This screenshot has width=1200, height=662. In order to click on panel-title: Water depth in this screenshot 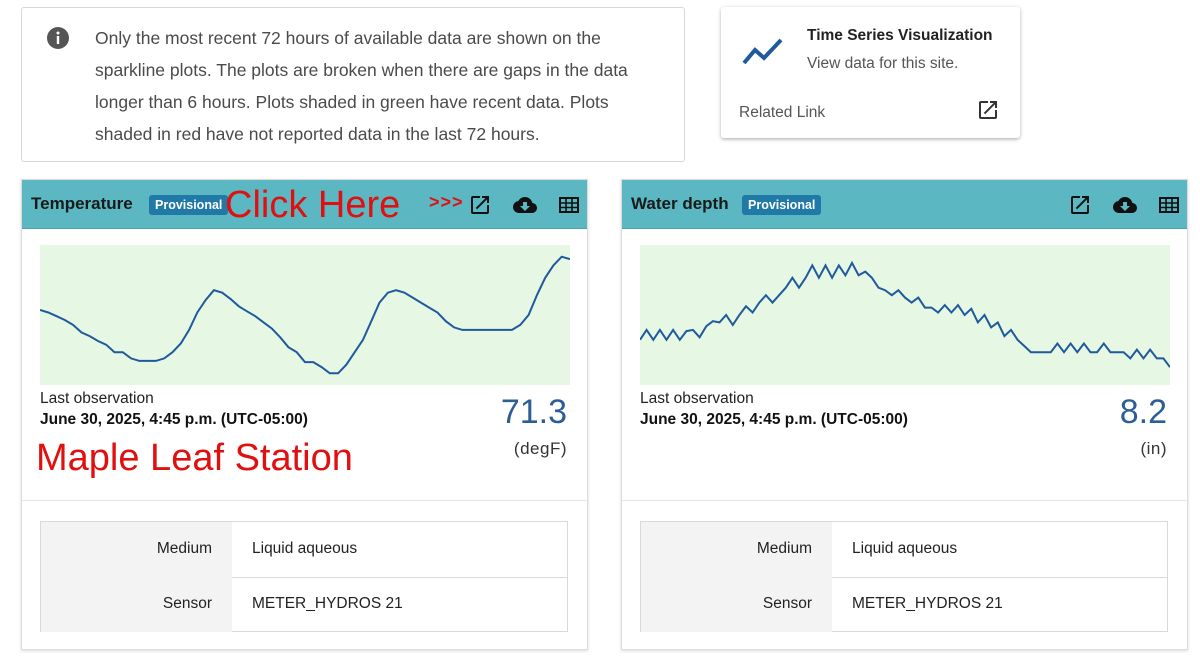, I will do `click(680, 203)`.